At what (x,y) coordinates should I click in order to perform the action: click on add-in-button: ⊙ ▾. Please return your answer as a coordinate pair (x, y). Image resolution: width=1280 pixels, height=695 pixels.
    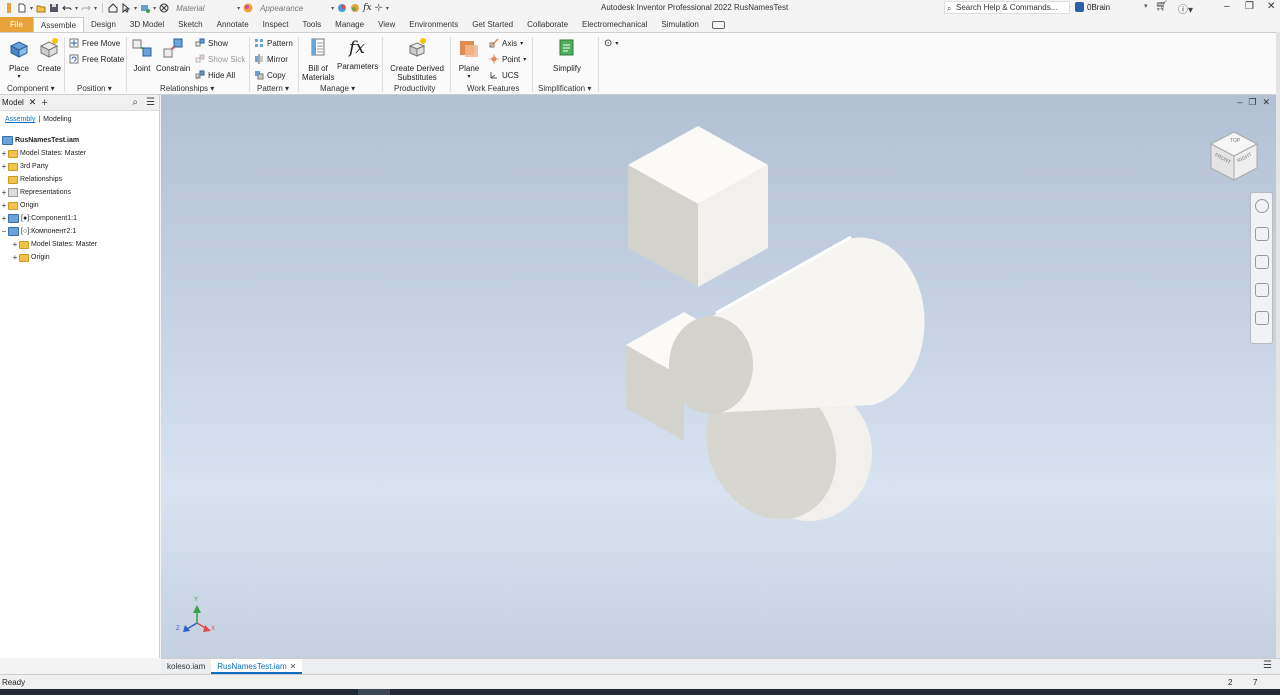
    Looking at the image, I should click on (611, 43).